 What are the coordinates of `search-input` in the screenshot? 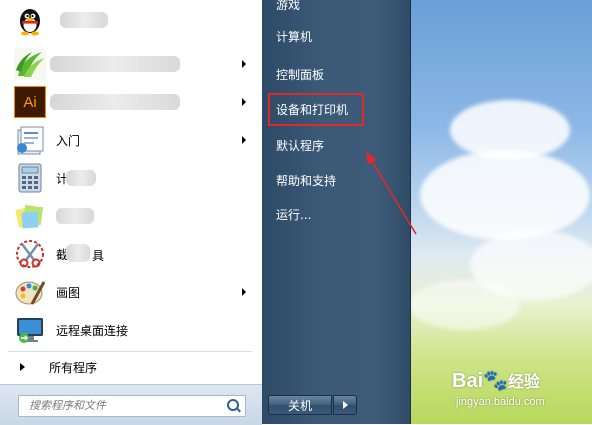 It's located at (119, 405).